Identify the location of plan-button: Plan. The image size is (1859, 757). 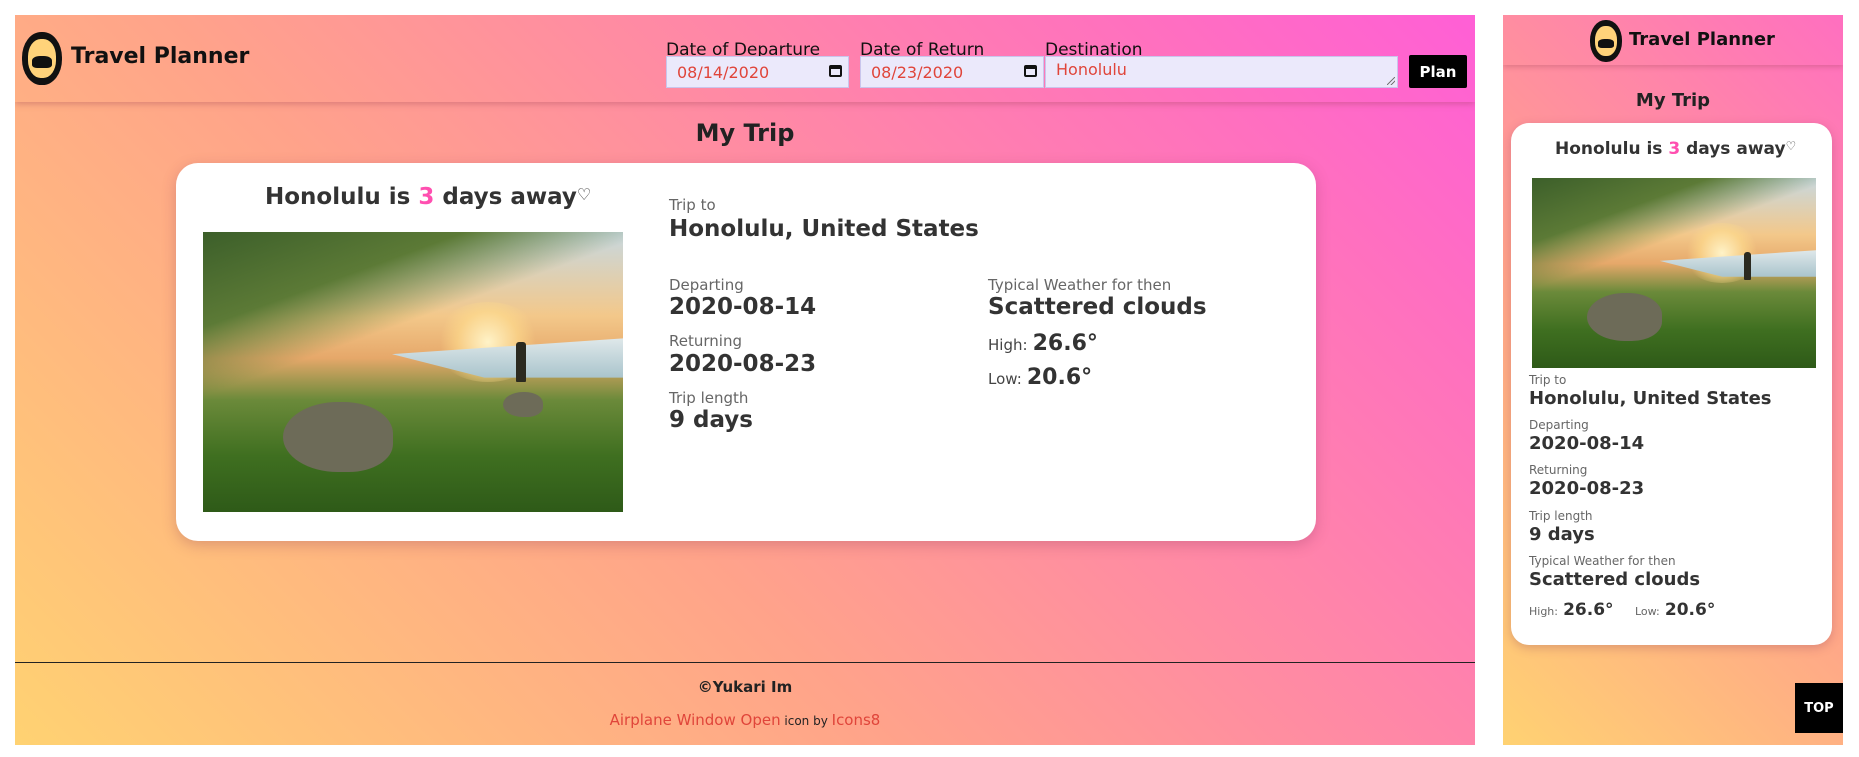
(1438, 71).